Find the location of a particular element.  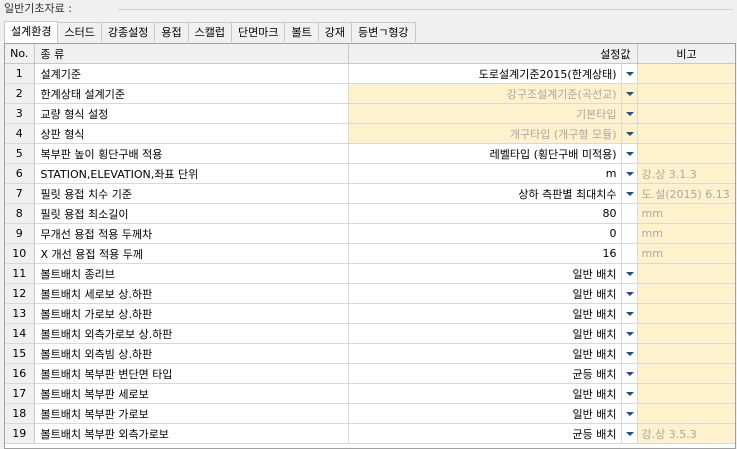

table-row: 19 볼트배치 복부판 외측가로보 균등 배치 강.상 3.5.3 is located at coordinates (370, 433).